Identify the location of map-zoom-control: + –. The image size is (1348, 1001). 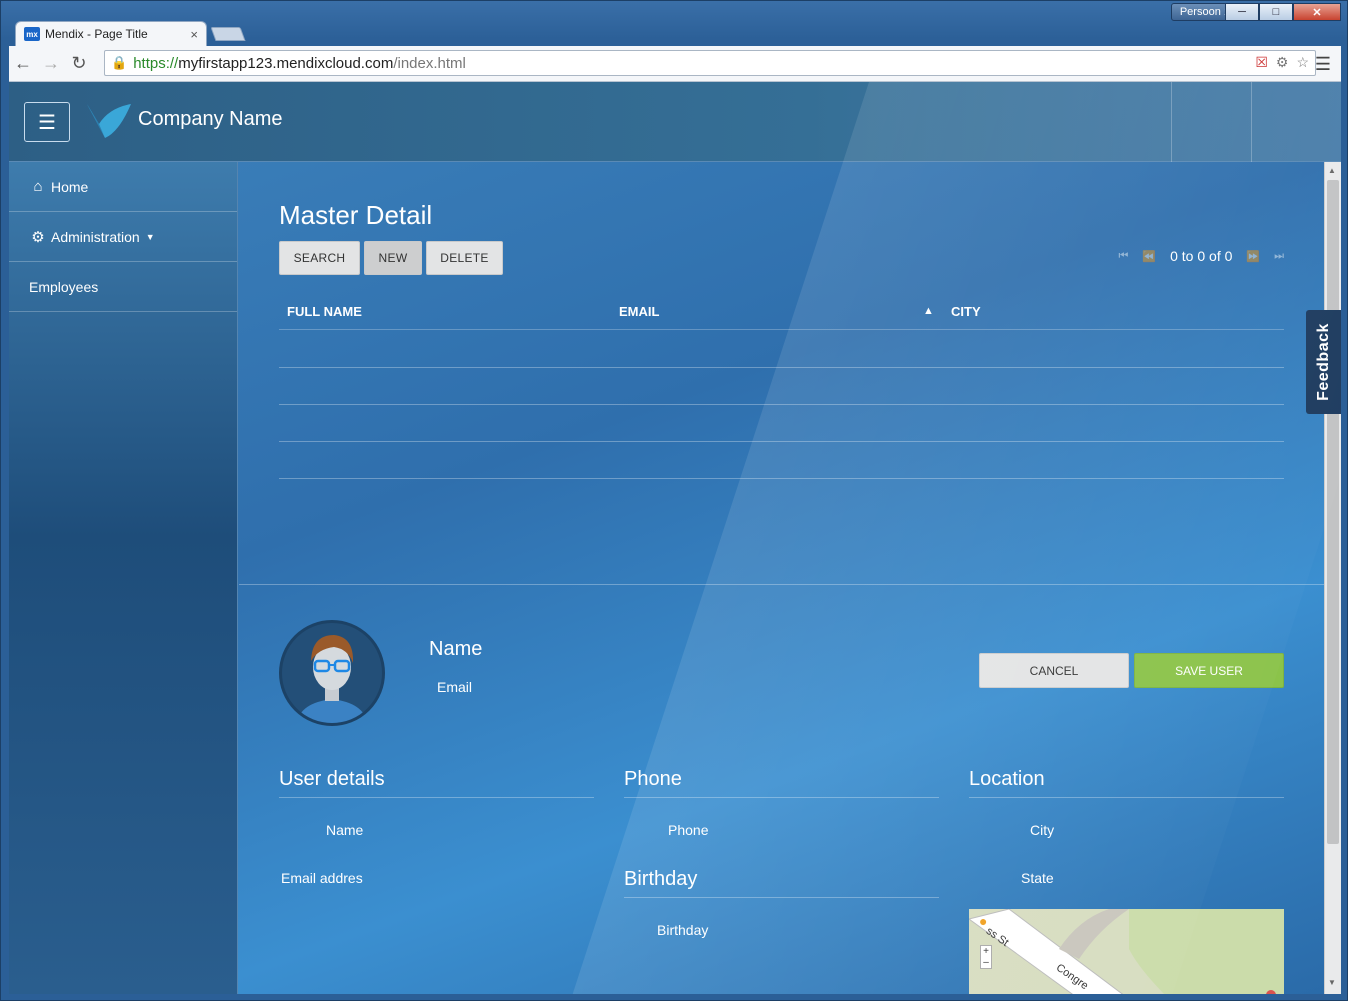
(986, 957).